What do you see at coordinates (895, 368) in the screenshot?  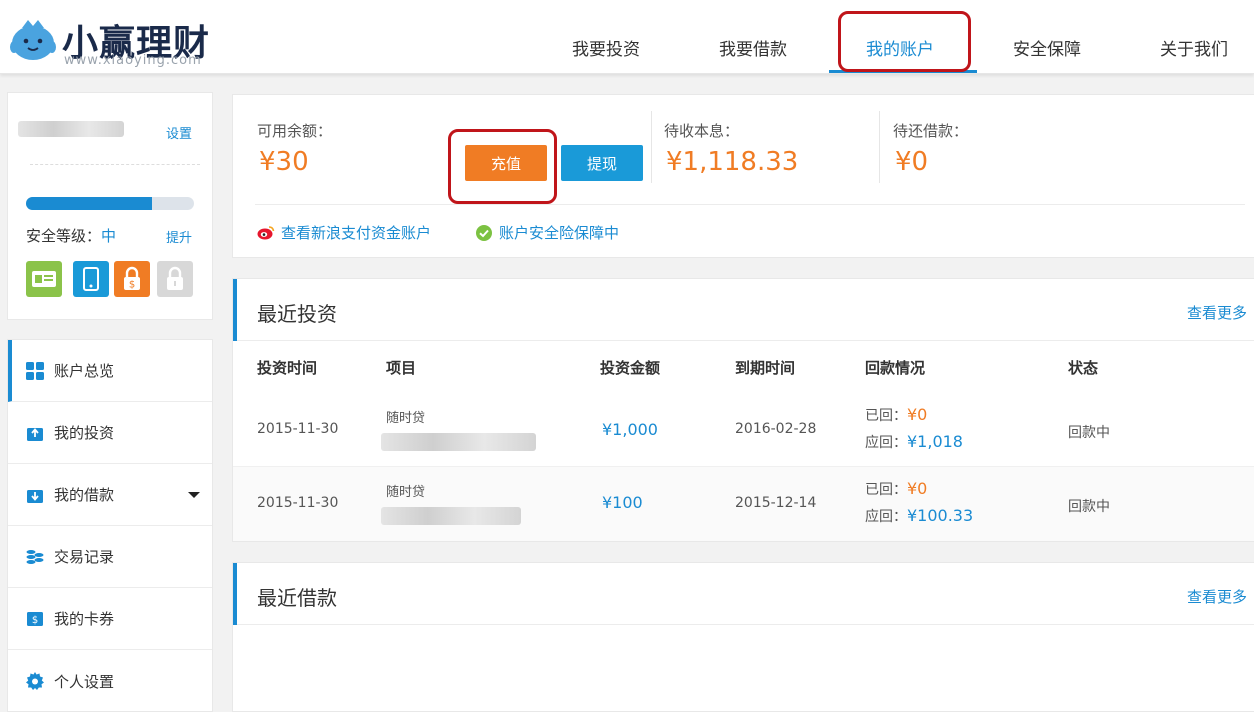 I see `column-header: 回款情况` at bounding box center [895, 368].